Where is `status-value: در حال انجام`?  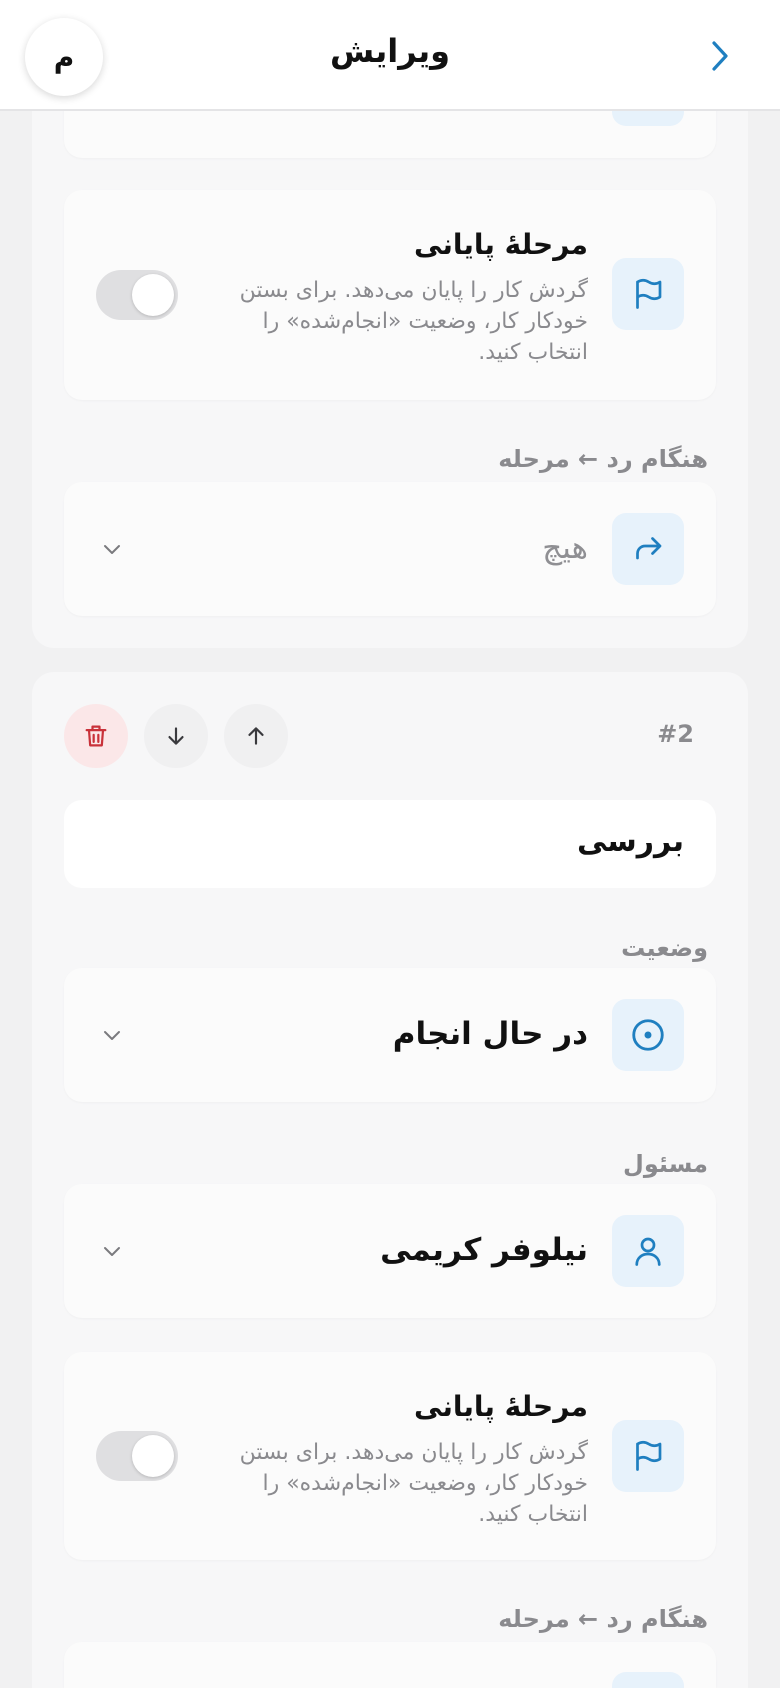 status-value: در حال انجام is located at coordinates (490, 1034).